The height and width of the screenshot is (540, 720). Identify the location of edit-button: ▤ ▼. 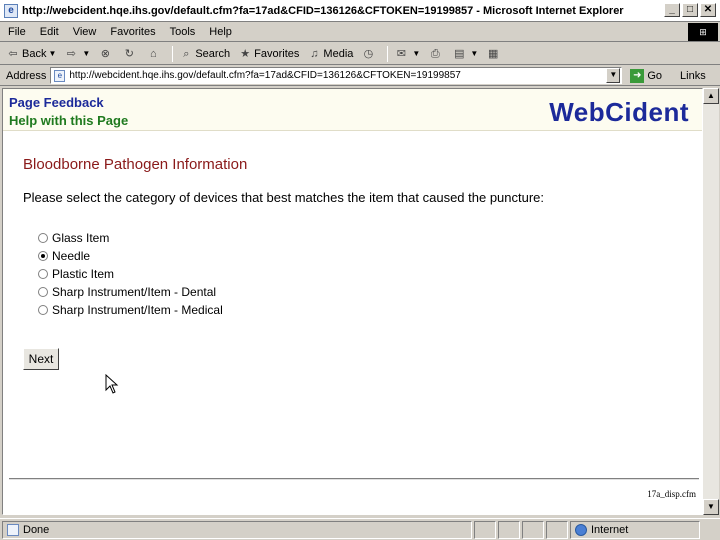
(465, 54).